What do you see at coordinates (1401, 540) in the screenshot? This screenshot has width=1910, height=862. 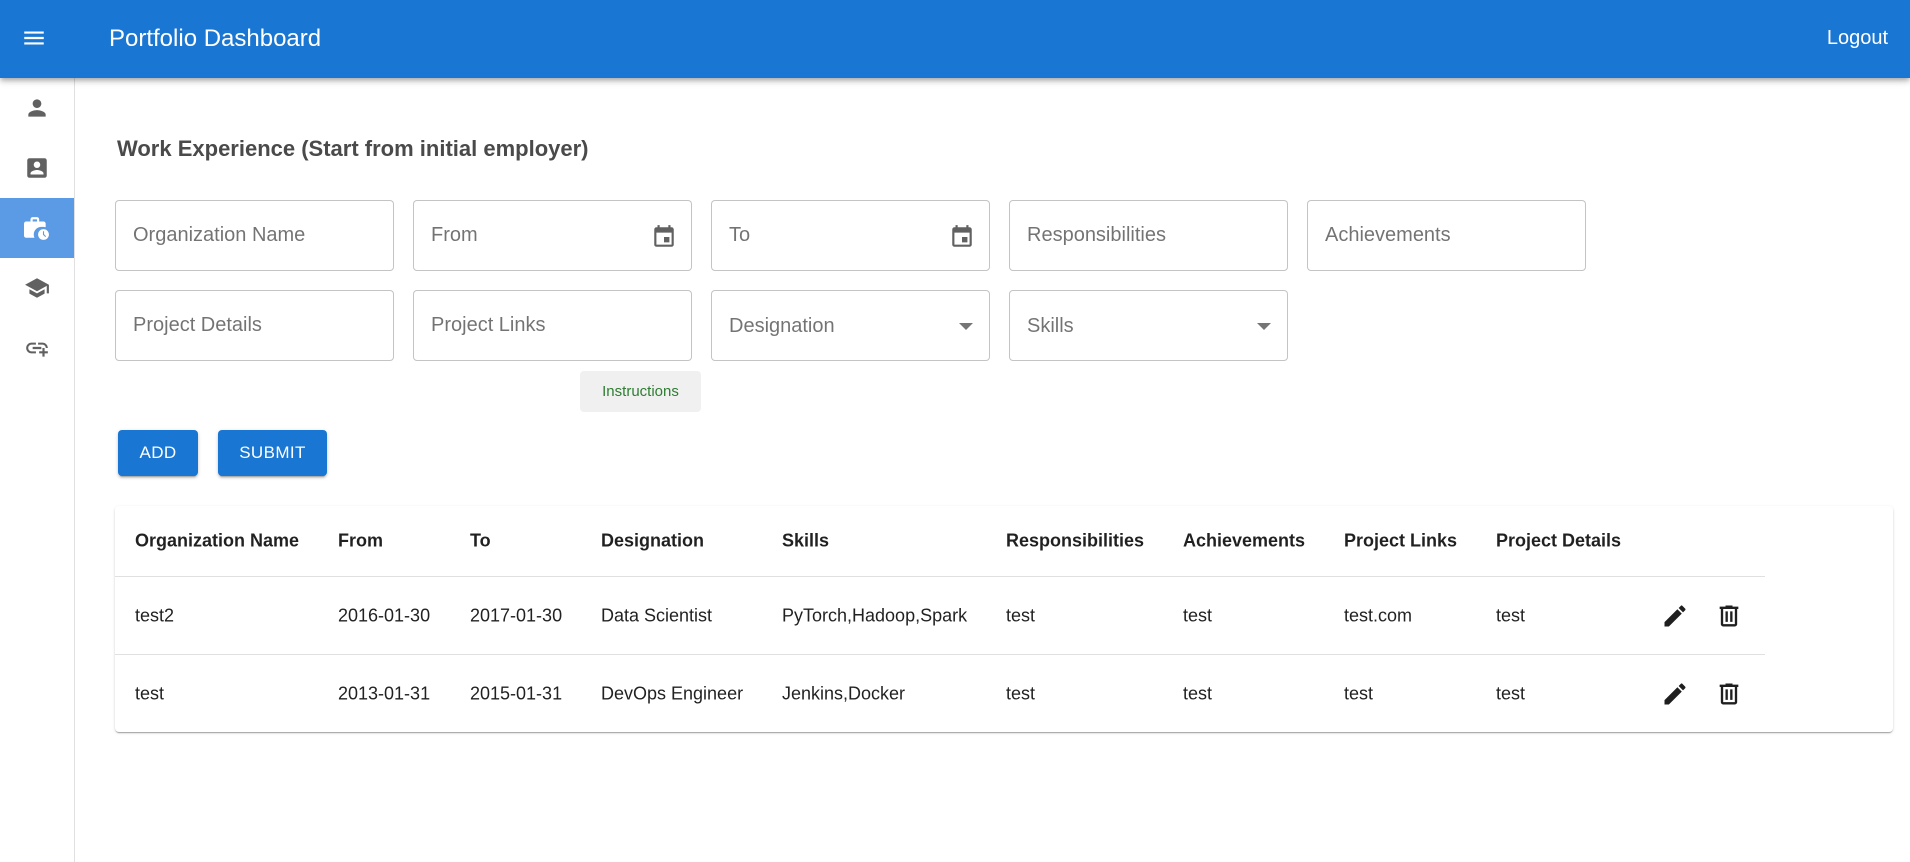 I see `column-header: Project Links` at bounding box center [1401, 540].